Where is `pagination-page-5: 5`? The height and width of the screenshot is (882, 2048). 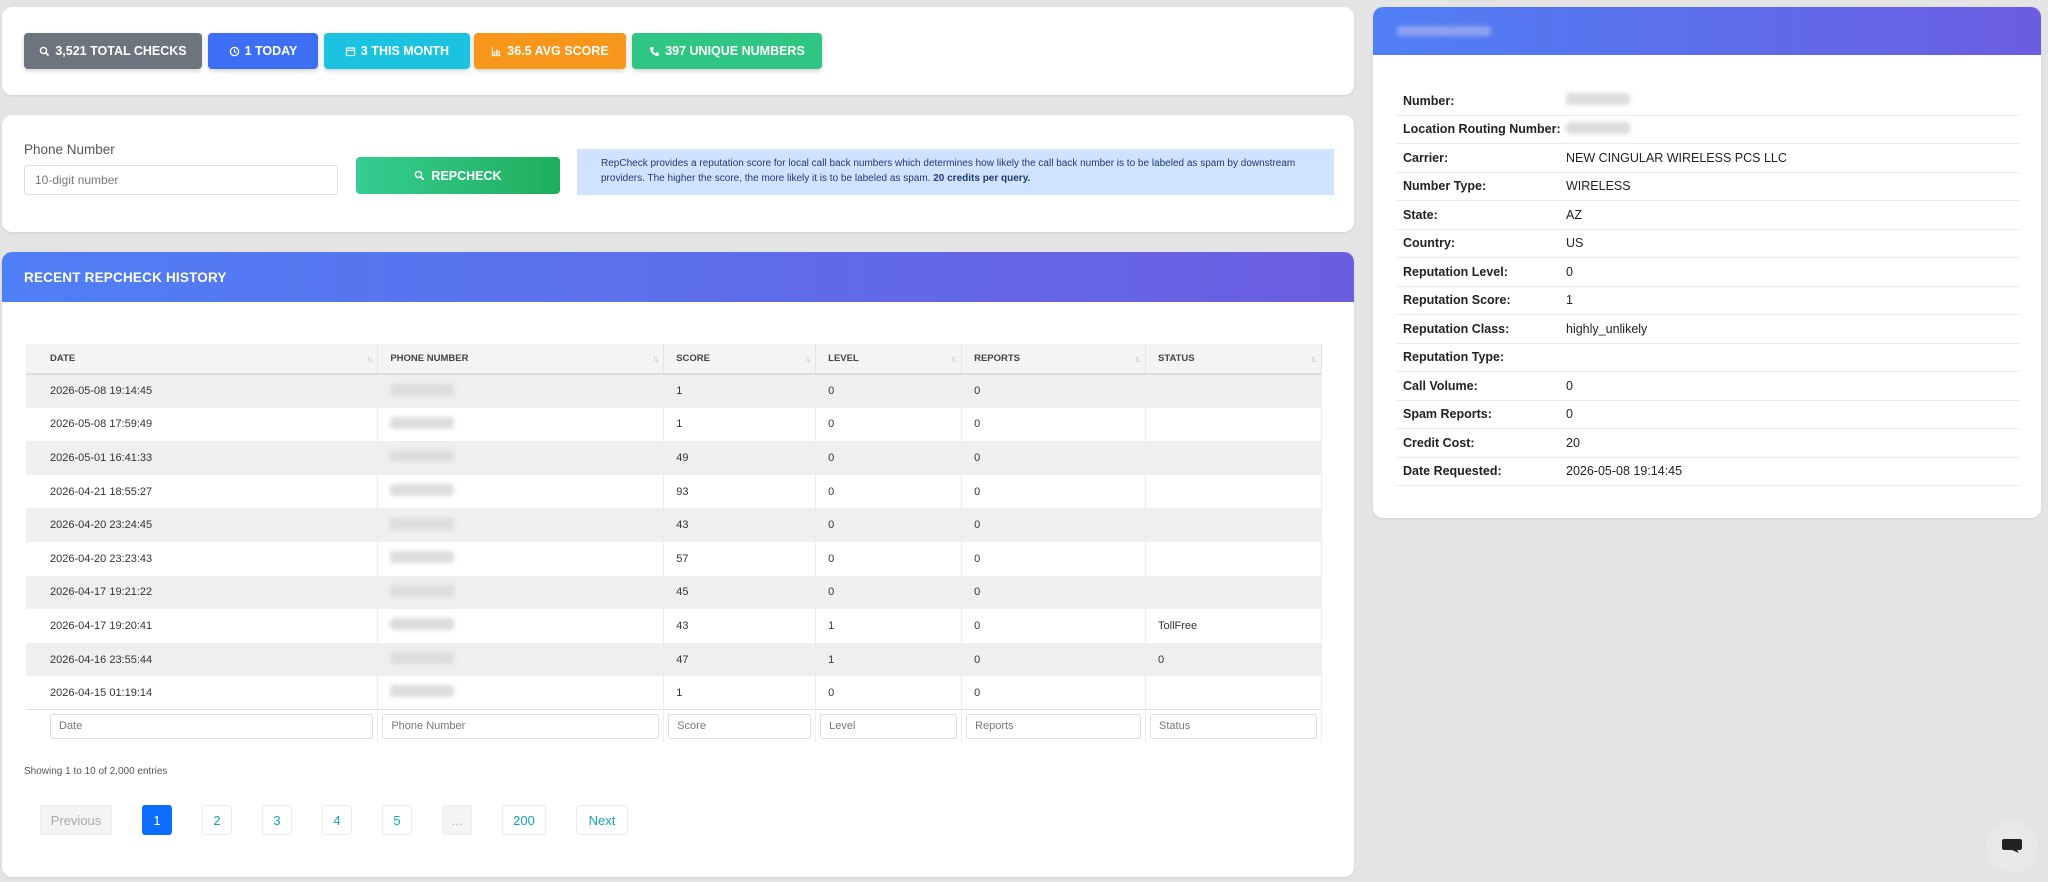
pagination-page-5: 5 is located at coordinates (397, 820).